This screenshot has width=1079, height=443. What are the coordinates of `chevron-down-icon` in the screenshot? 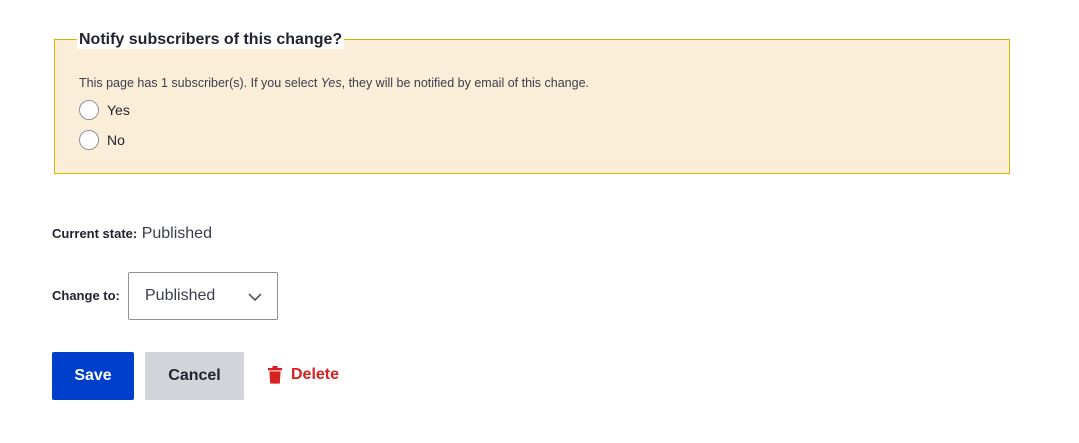 It's located at (255, 297).